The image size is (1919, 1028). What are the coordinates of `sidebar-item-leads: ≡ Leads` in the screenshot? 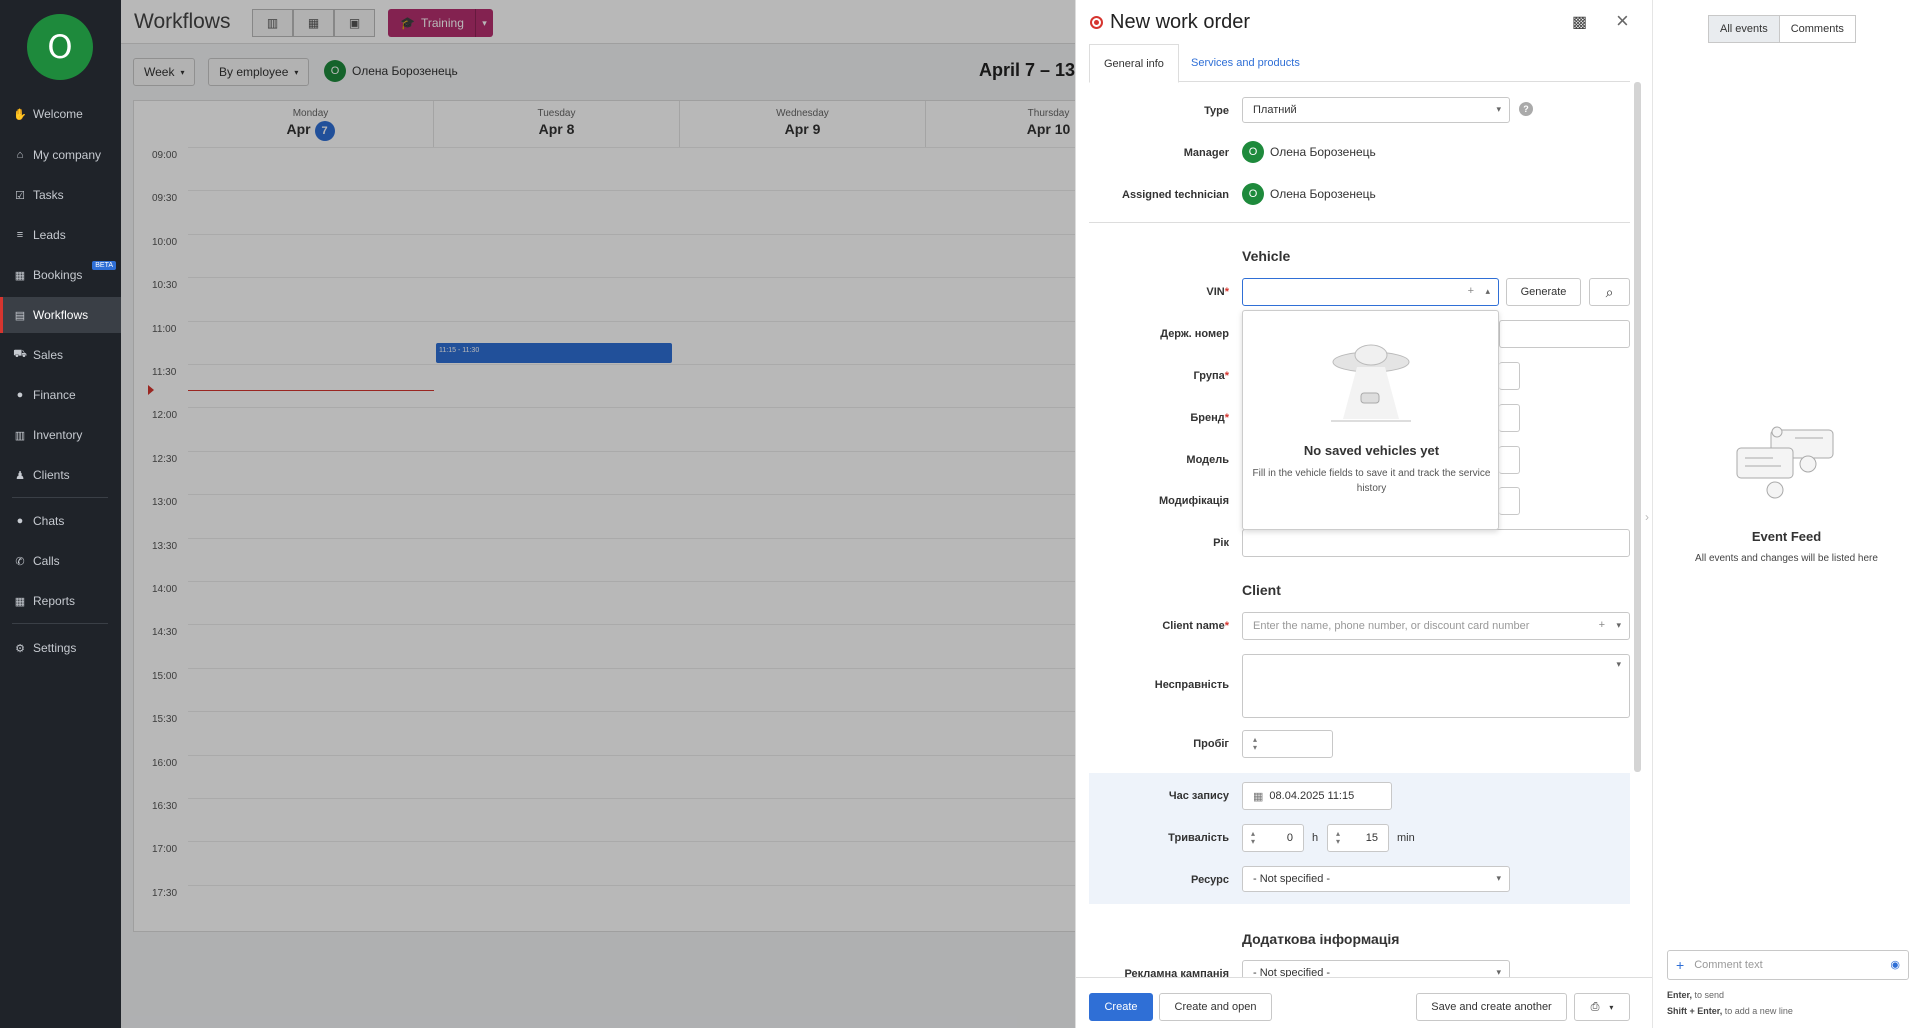 It's located at (60, 235).